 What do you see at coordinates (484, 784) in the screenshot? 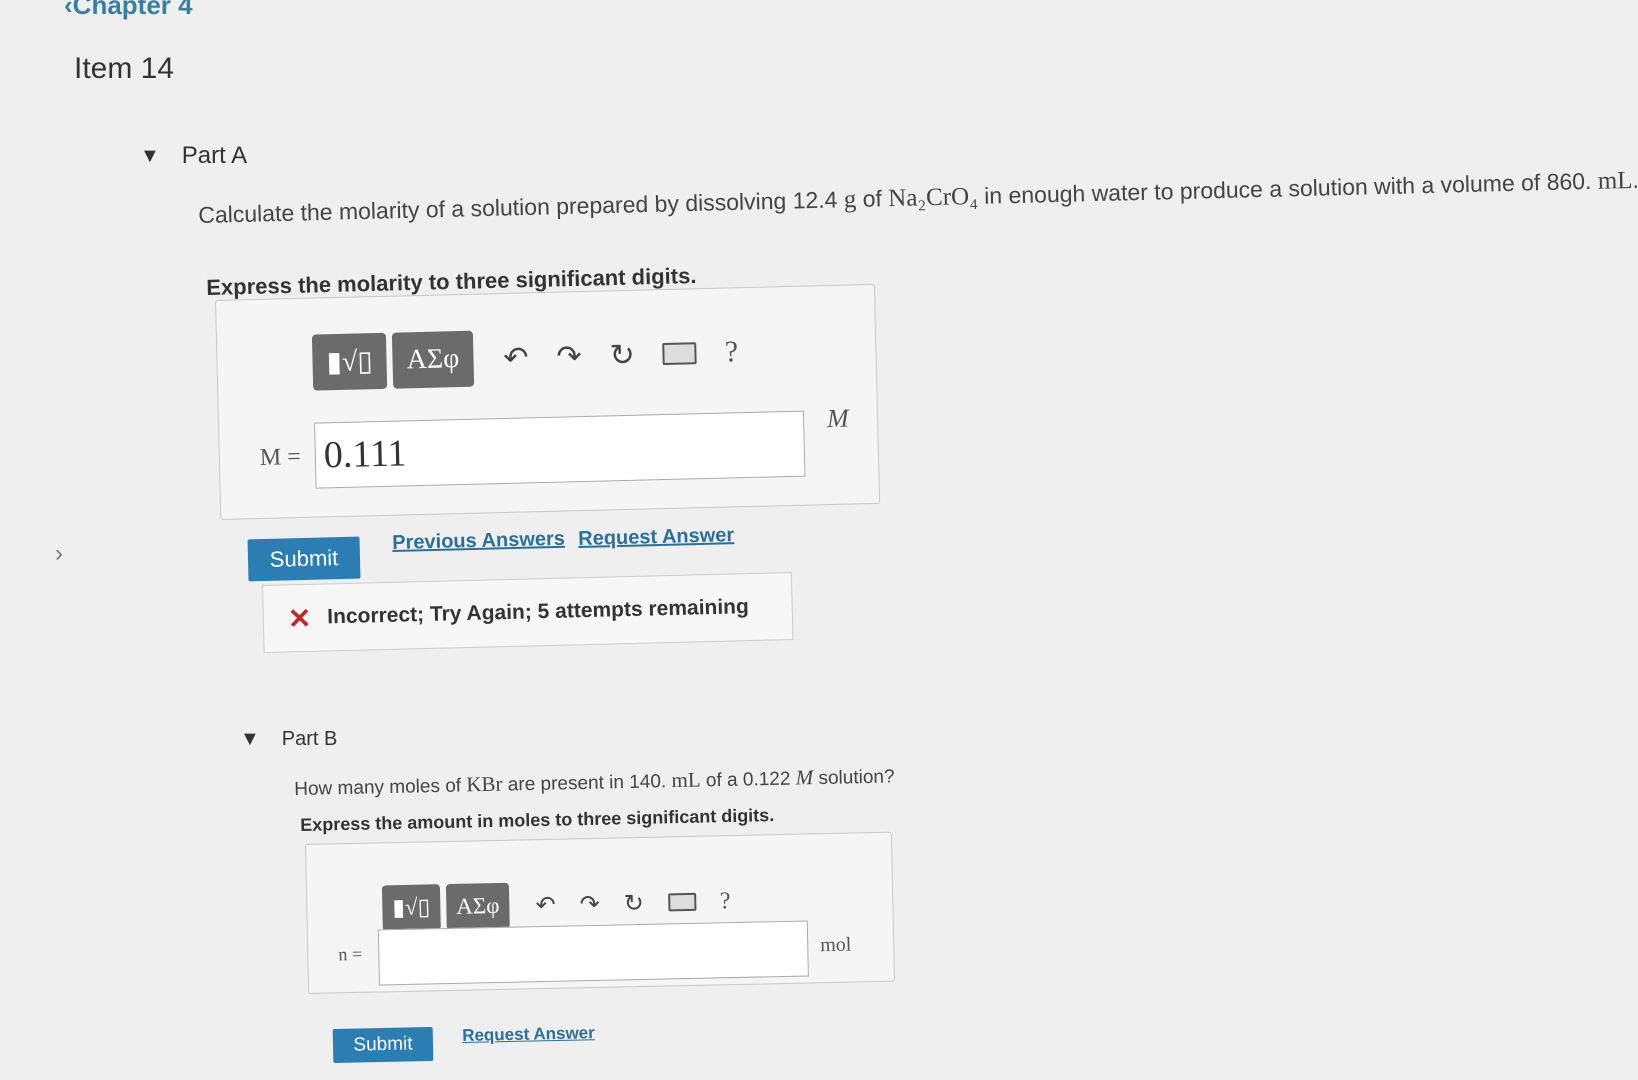
I see `compound-formula: KBr` at bounding box center [484, 784].